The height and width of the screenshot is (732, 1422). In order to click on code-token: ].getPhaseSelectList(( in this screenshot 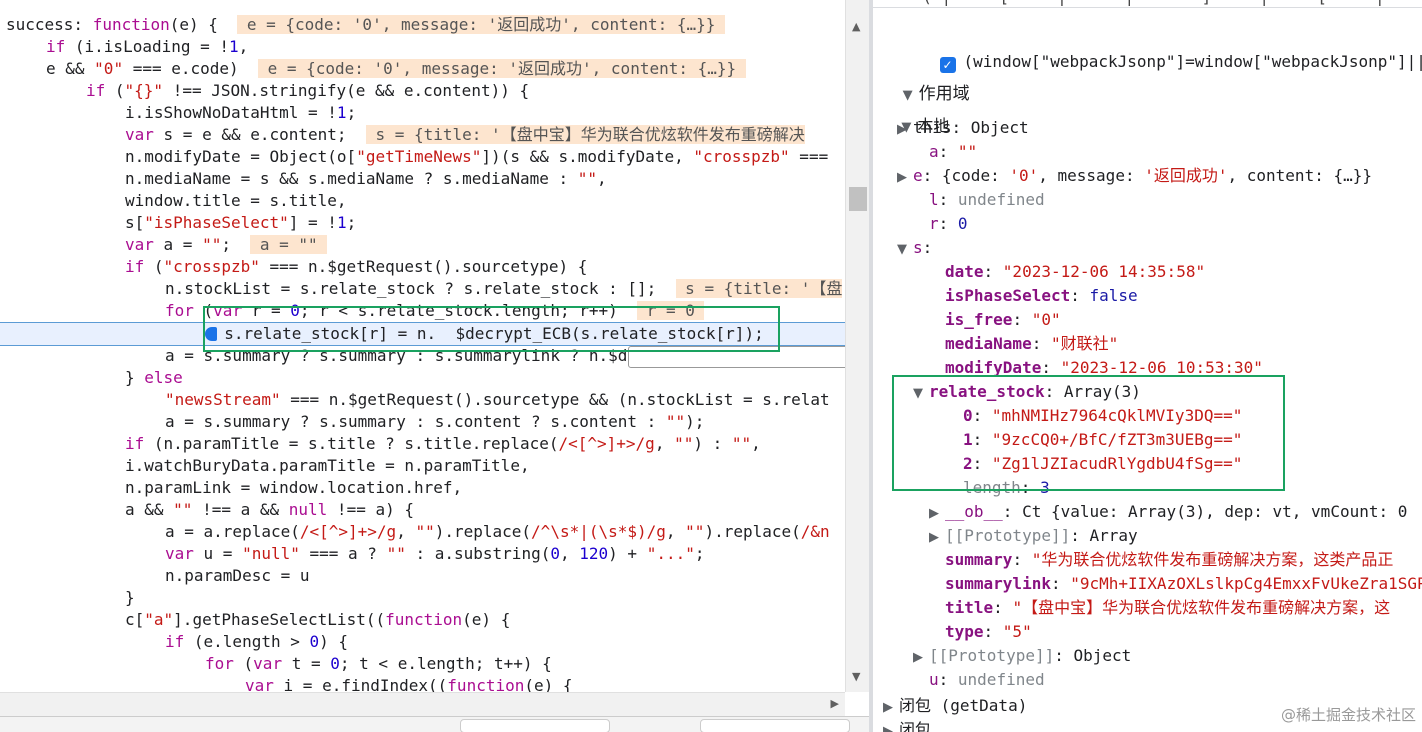, I will do `click(279, 619)`.